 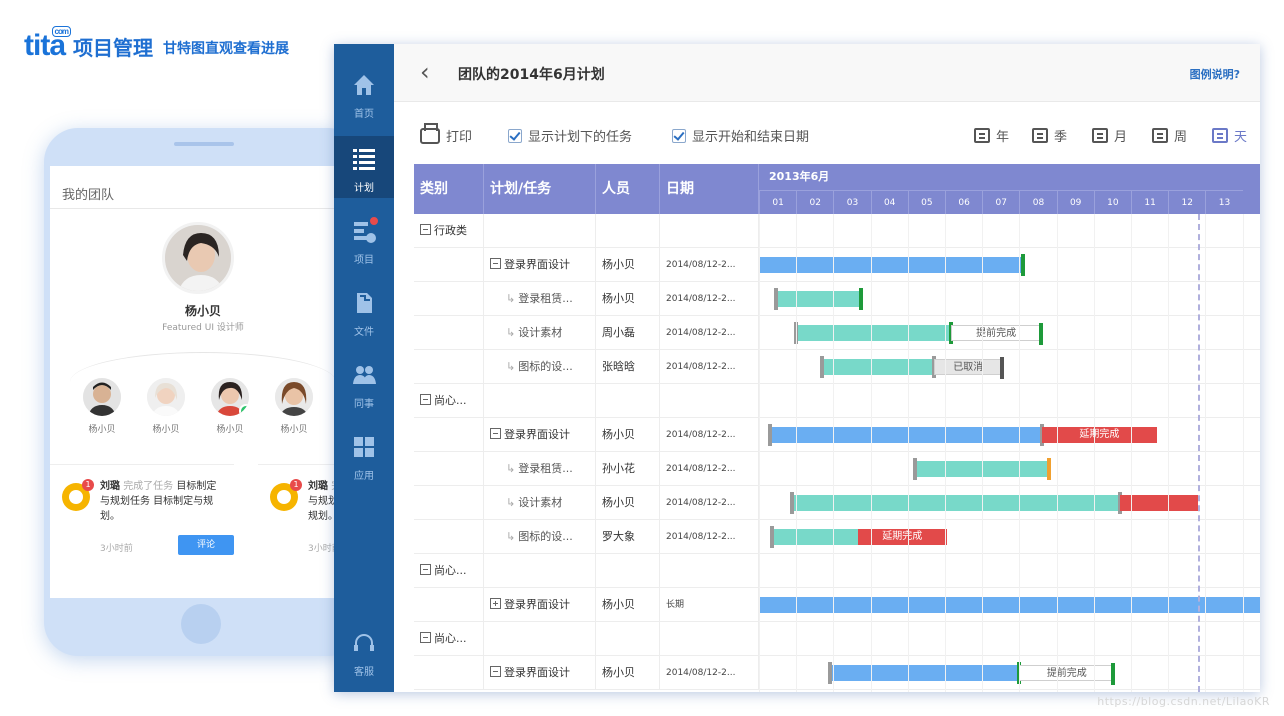 What do you see at coordinates (1049, 135) in the screenshot?
I see `view-quarter-button: 季` at bounding box center [1049, 135].